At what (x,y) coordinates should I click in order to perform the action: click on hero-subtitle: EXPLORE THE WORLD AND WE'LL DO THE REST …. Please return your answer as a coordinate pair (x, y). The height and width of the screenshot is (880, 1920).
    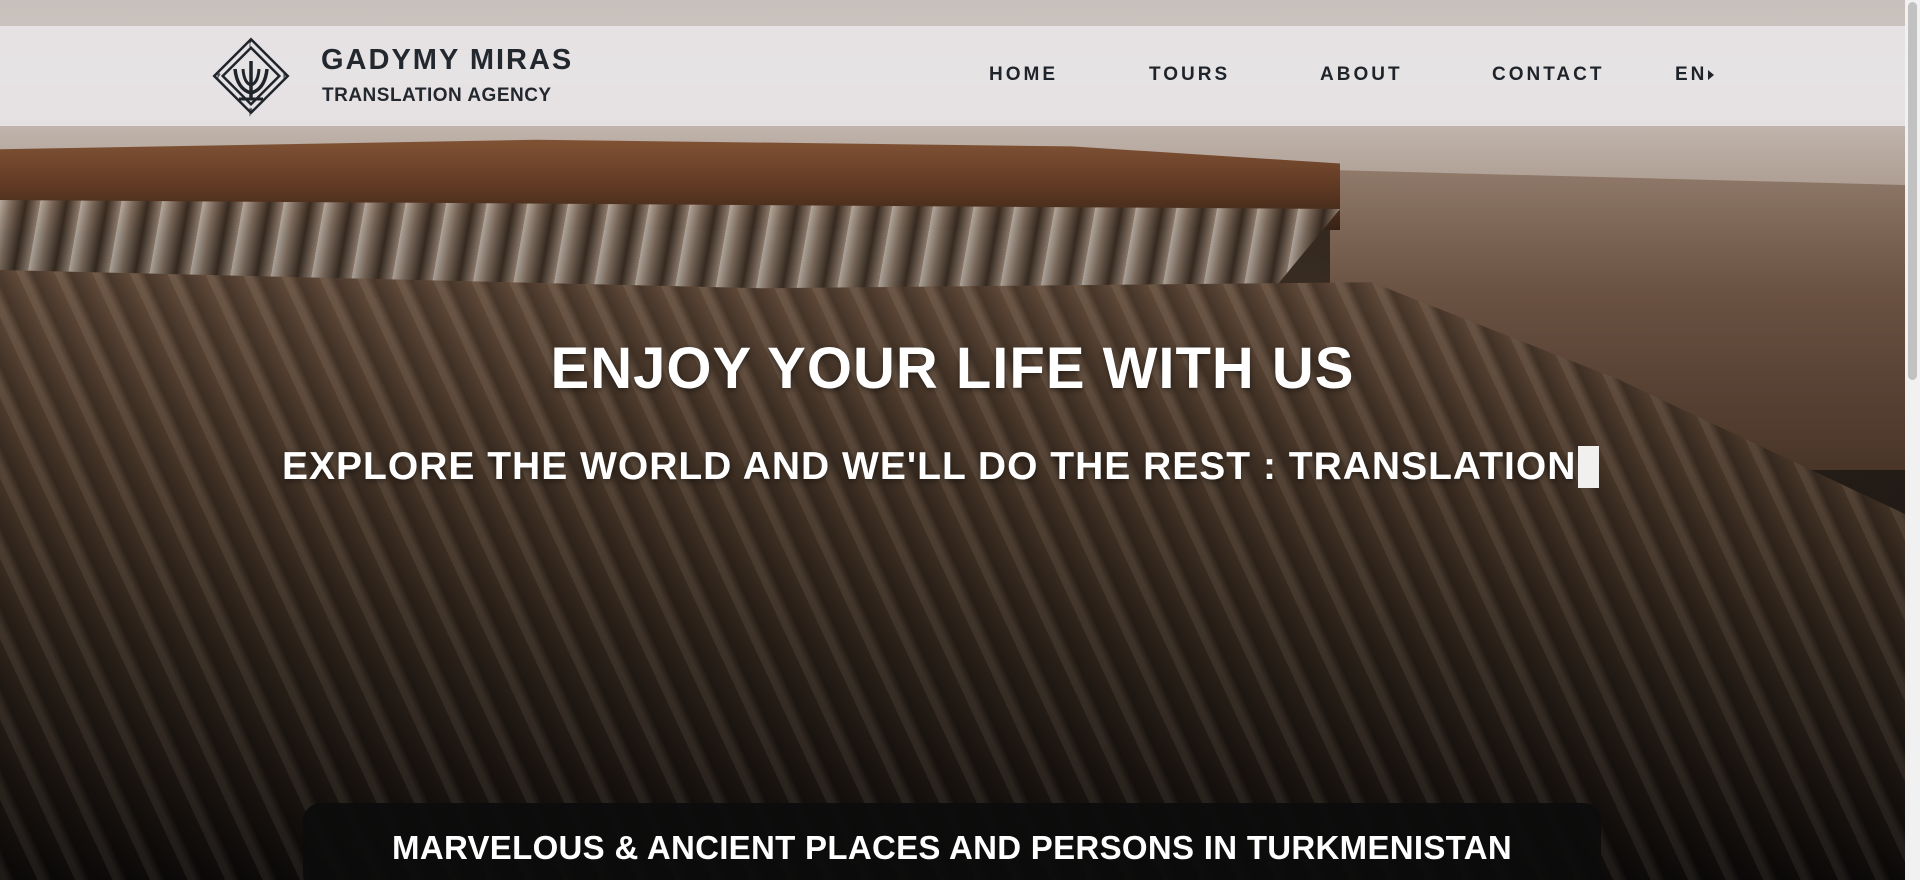
    Looking at the image, I should click on (941, 467).